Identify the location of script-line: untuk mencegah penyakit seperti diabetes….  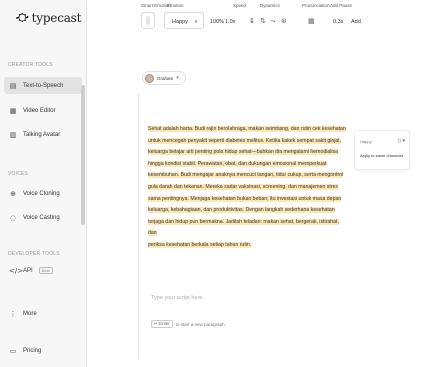
(244, 140).